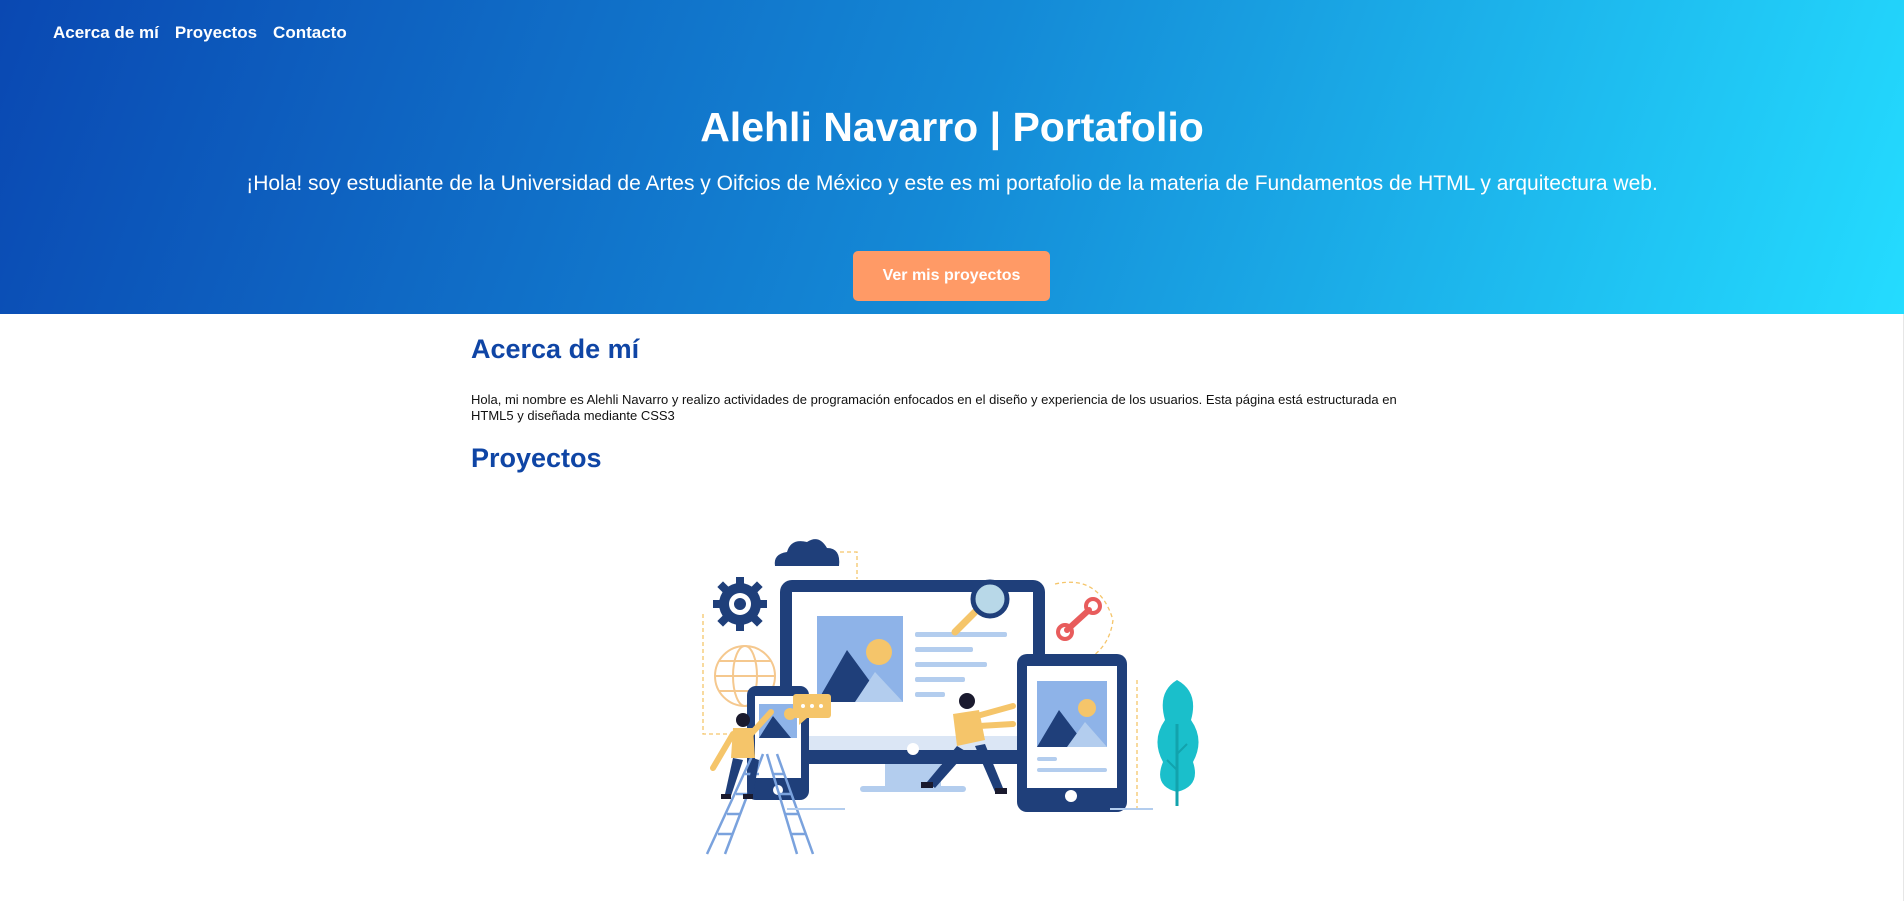 Image resolution: width=1904 pixels, height=901 pixels. What do you see at coordinates (106, 33) in the screenshot?
I see `nav-link-about: Acerca de mí` at bounding box center [106, 33].